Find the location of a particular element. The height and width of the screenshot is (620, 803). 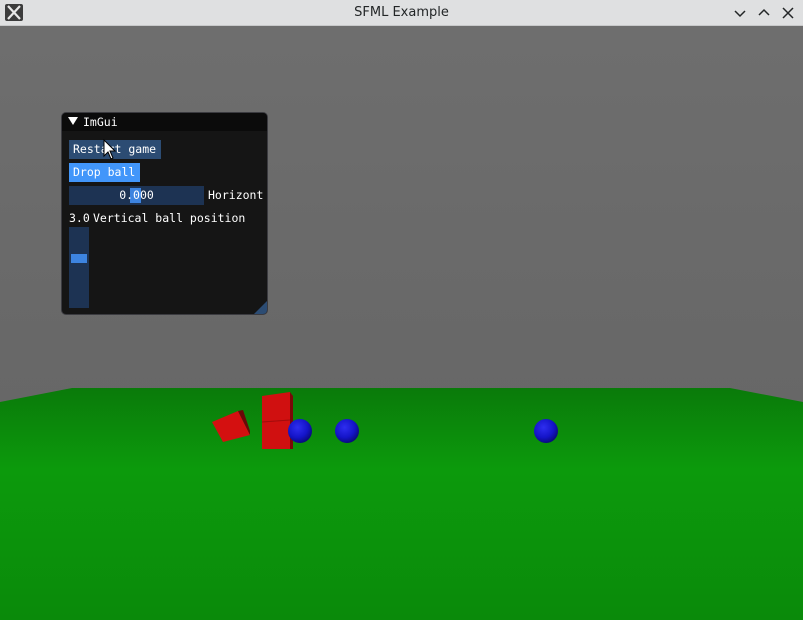

imgui-titlebar: ImGui is located at coordinates (164, 122).